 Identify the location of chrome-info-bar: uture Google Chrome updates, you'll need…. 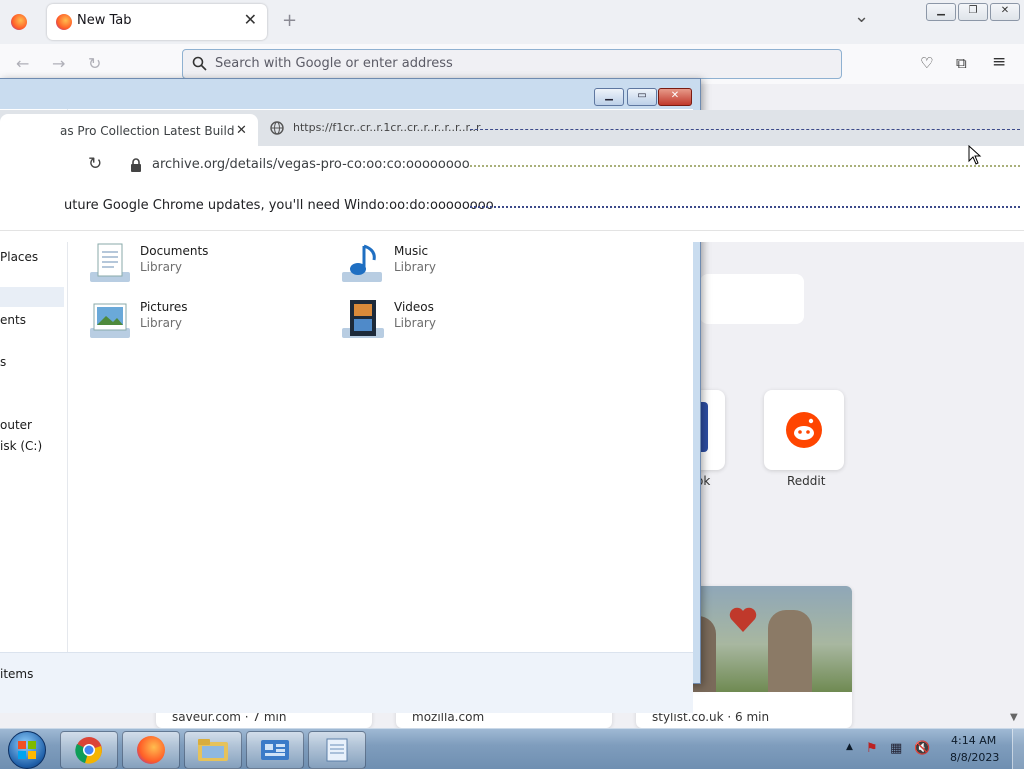
(512, 208).